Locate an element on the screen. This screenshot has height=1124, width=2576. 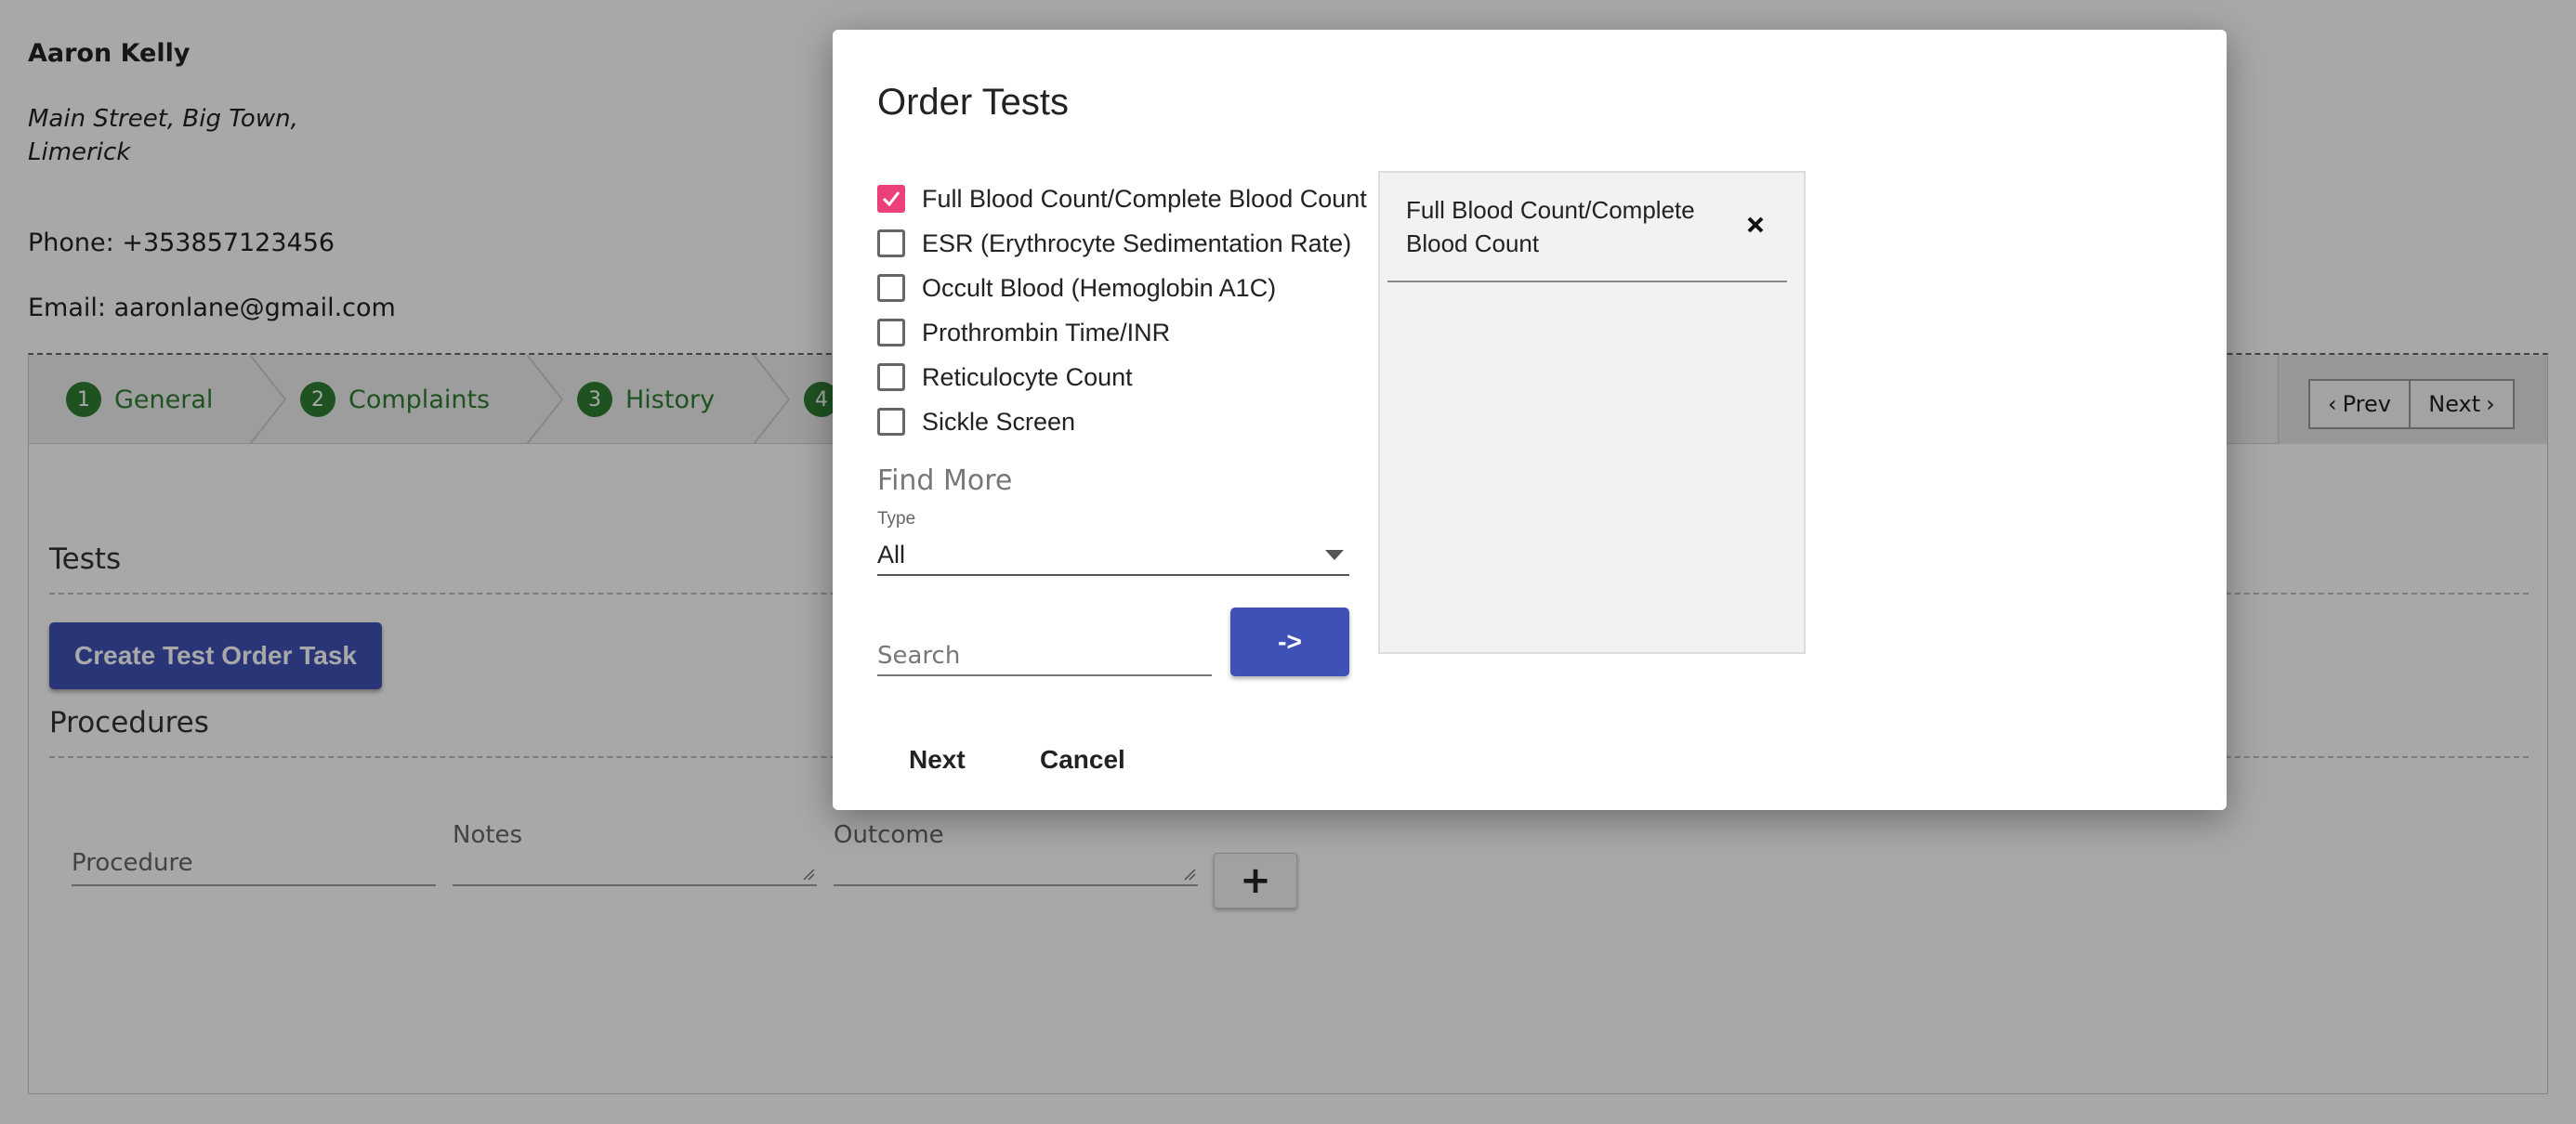
dialog-title: Order Tests is located at coordinates (973, 102).